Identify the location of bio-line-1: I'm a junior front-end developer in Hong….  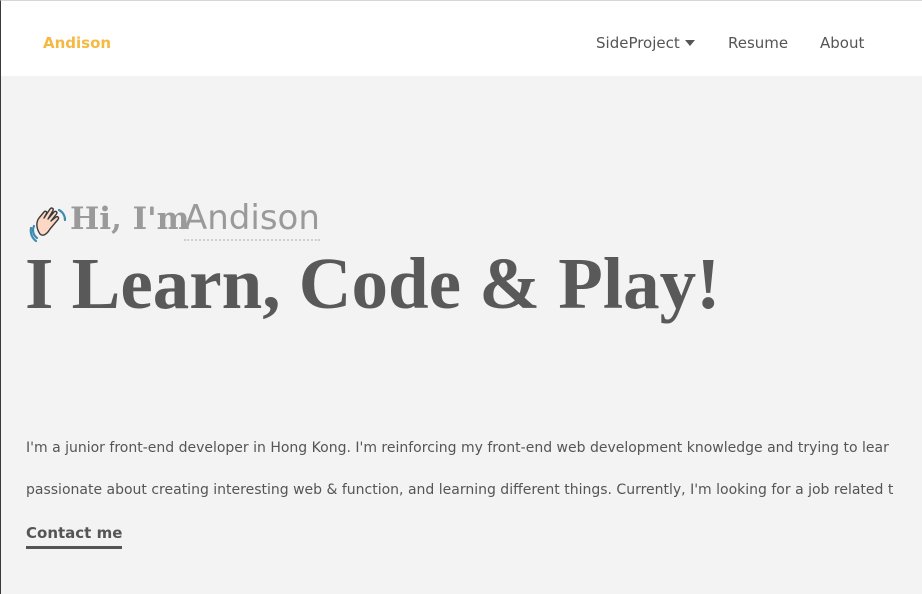
(457, 448).